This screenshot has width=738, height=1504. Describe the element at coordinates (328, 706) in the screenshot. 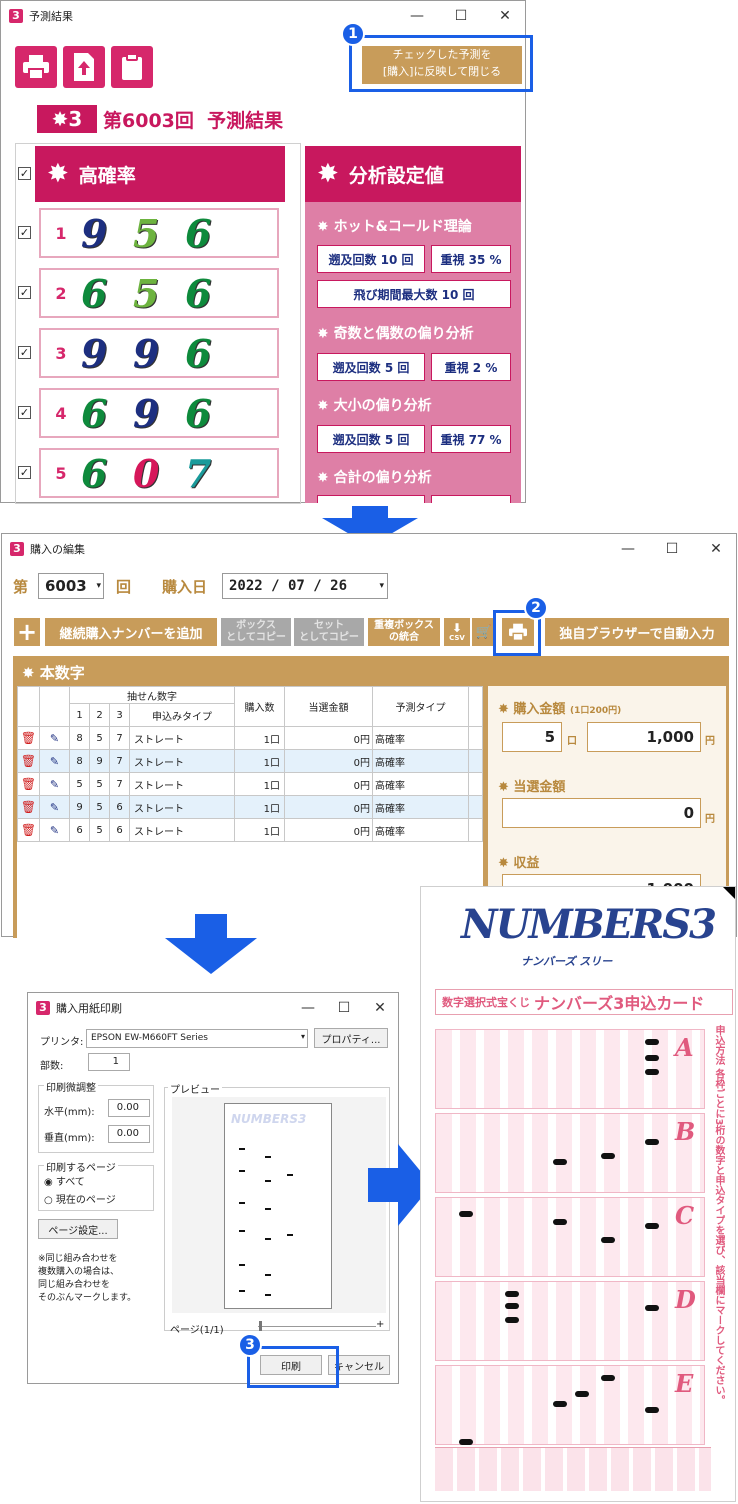

I see `col-win: 当選金額` at that location.